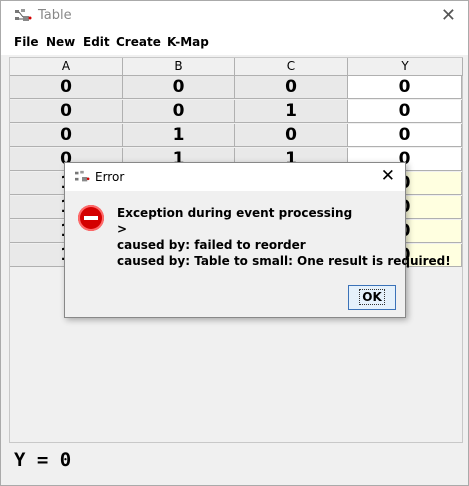 The image size is (469, 486). Describe the element at coordinates (235, 463) in the screenshot. I see `expression-panel: Y = 0` at that location.